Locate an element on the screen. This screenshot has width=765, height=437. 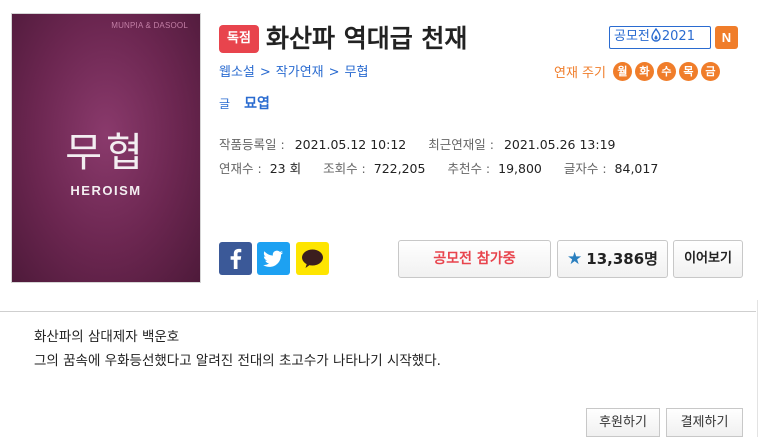
section-divider is located at coordinates (378, 311).